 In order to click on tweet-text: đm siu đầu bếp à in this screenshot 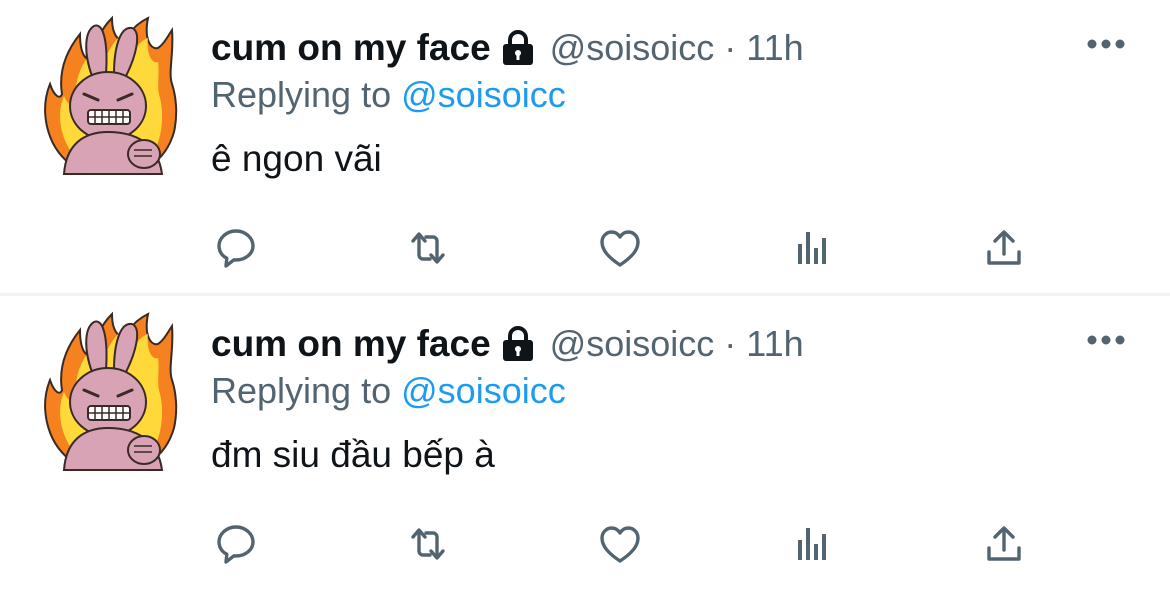, I will do `click(353, 454)`.